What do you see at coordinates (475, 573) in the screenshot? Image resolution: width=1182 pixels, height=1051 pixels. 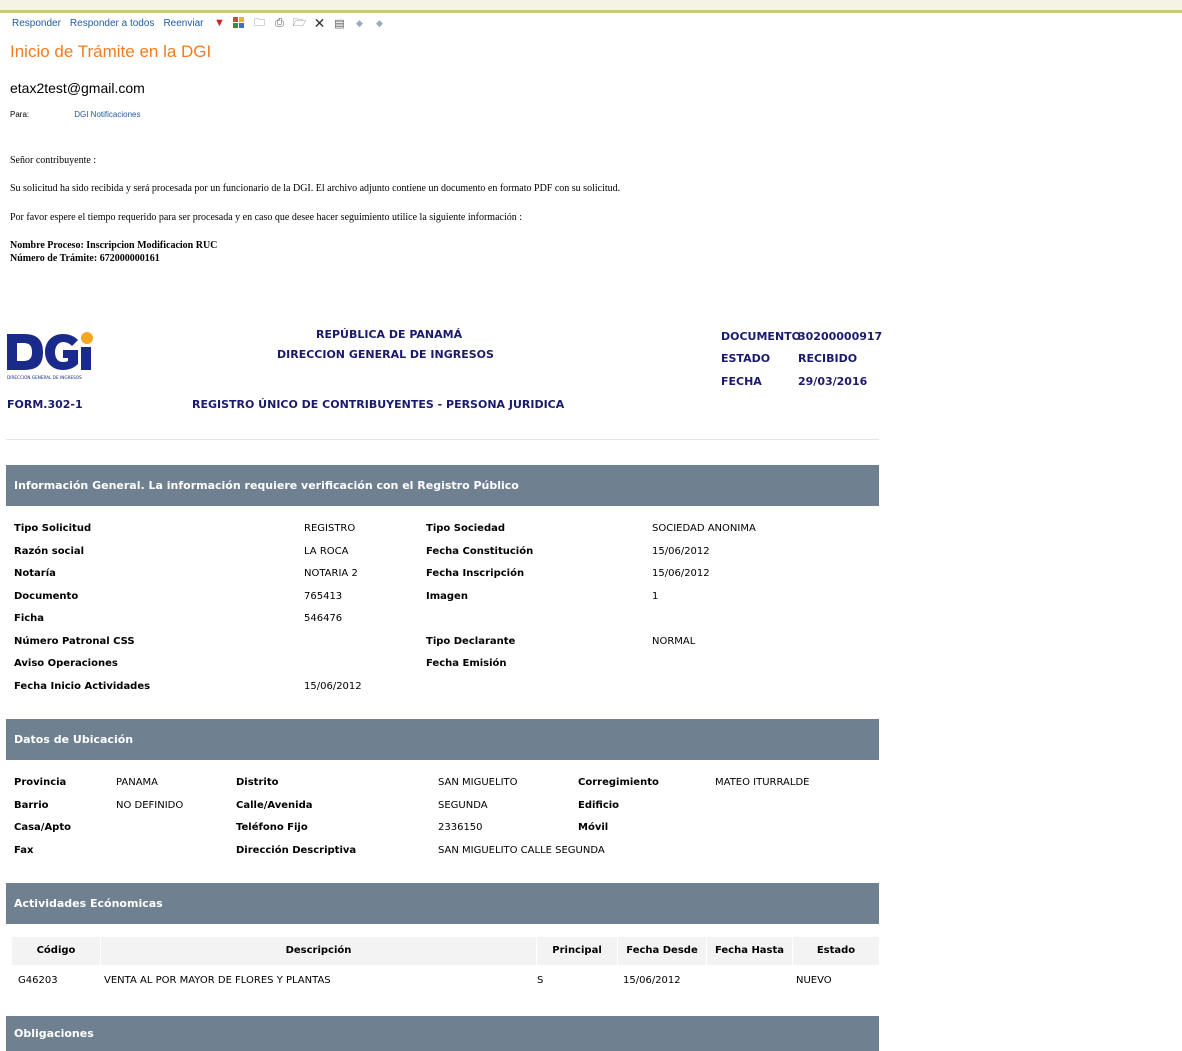 I see `field-label: Fecha Inscripción` at bounding box center [475, 573].